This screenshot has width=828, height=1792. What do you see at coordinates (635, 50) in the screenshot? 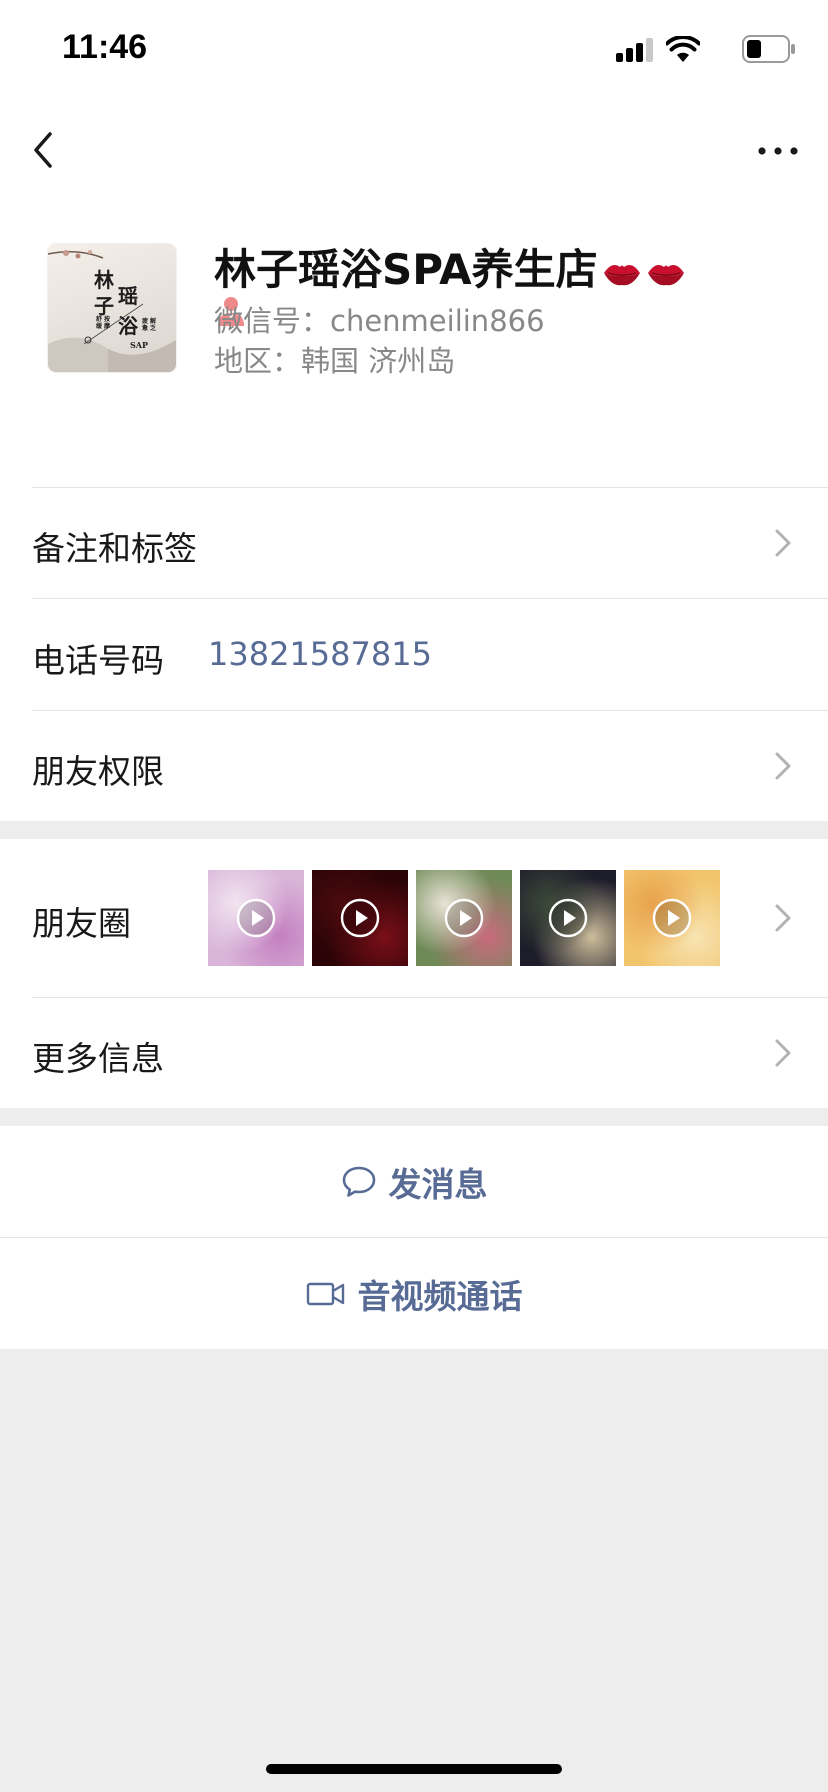
I see `signal-icon` at bounding box center [635, 50].